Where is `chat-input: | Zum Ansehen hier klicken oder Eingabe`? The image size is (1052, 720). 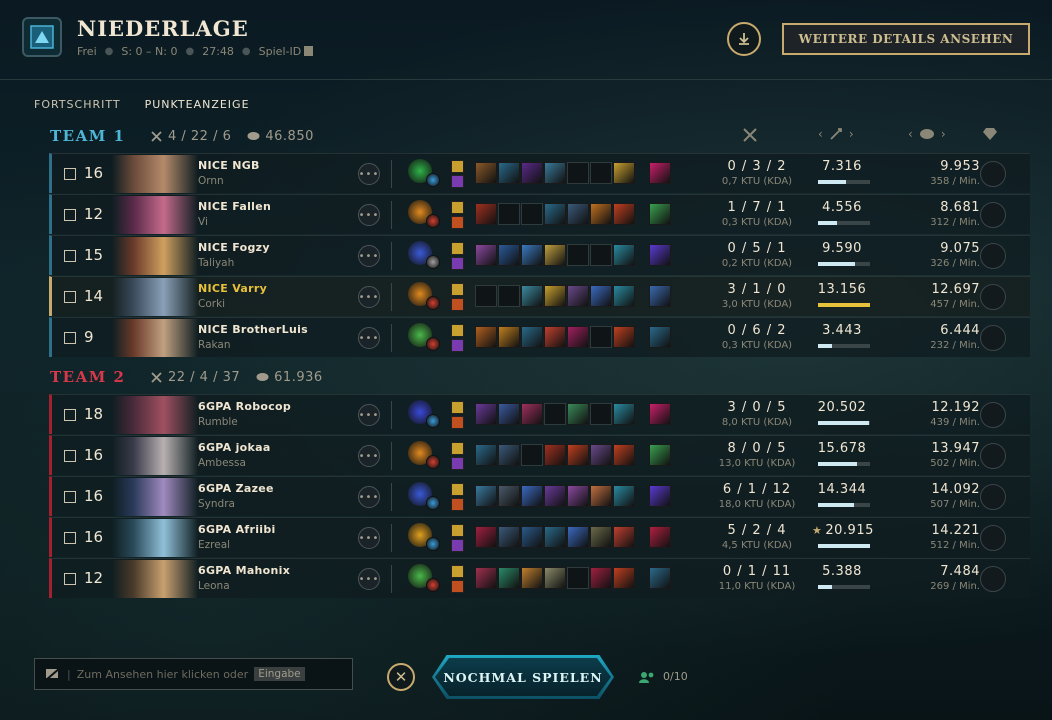
chat-input: | Zum Ansehen hier klicken oder Eingabe is located at coordinates (193, 674).